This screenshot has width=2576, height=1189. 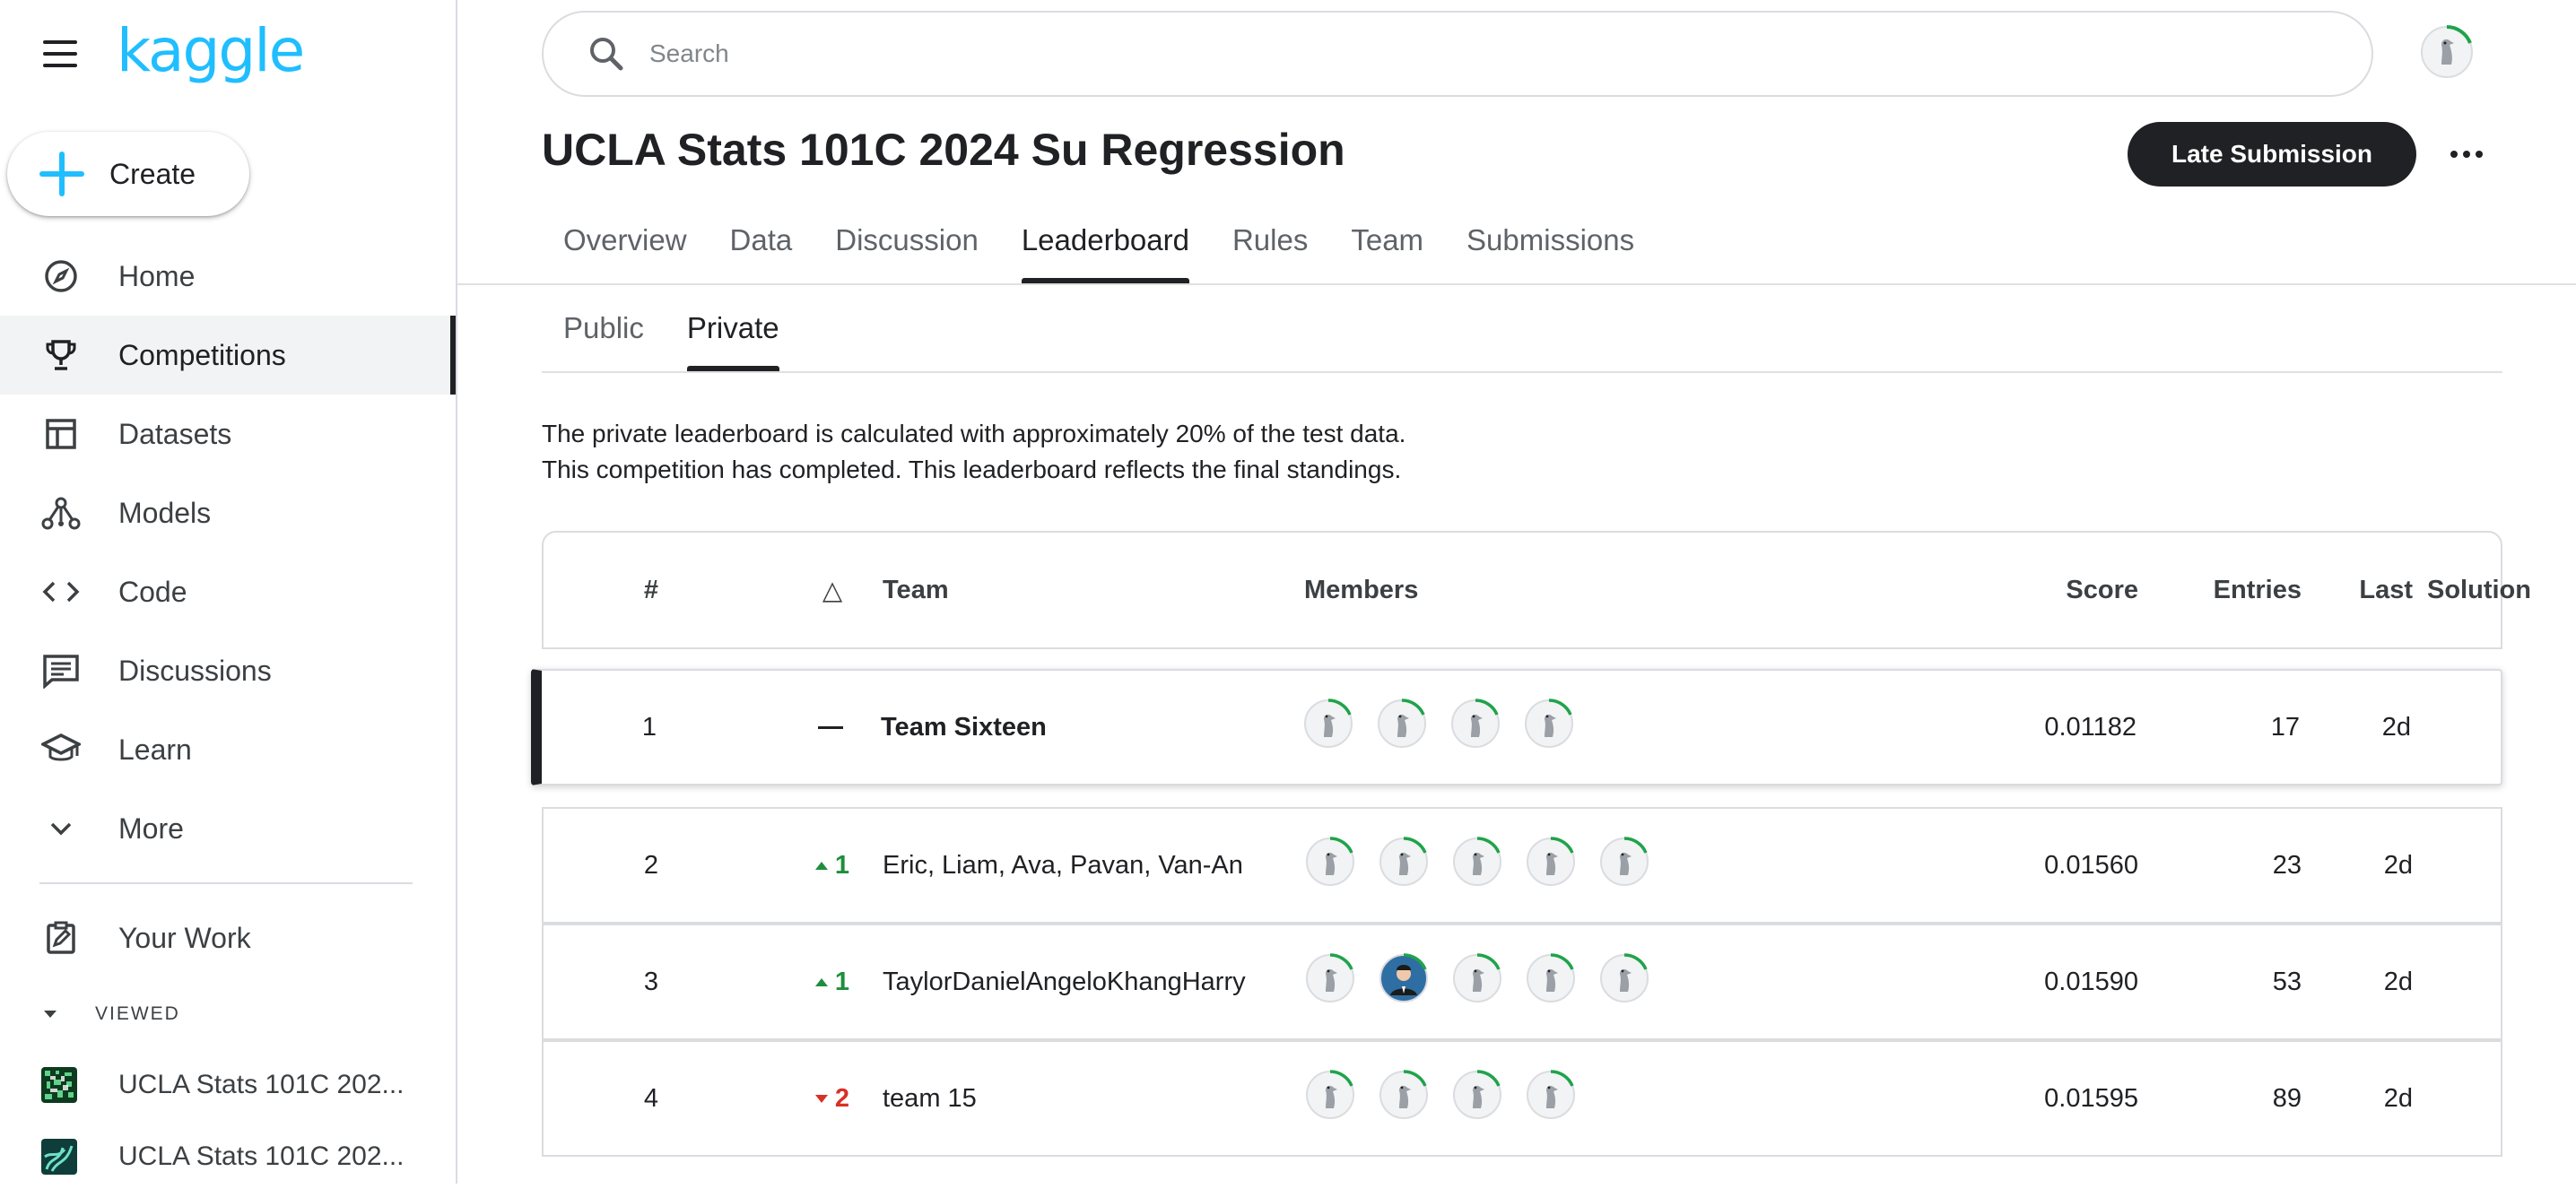 I want to click on search-bar, so click(x=1457, y=54).